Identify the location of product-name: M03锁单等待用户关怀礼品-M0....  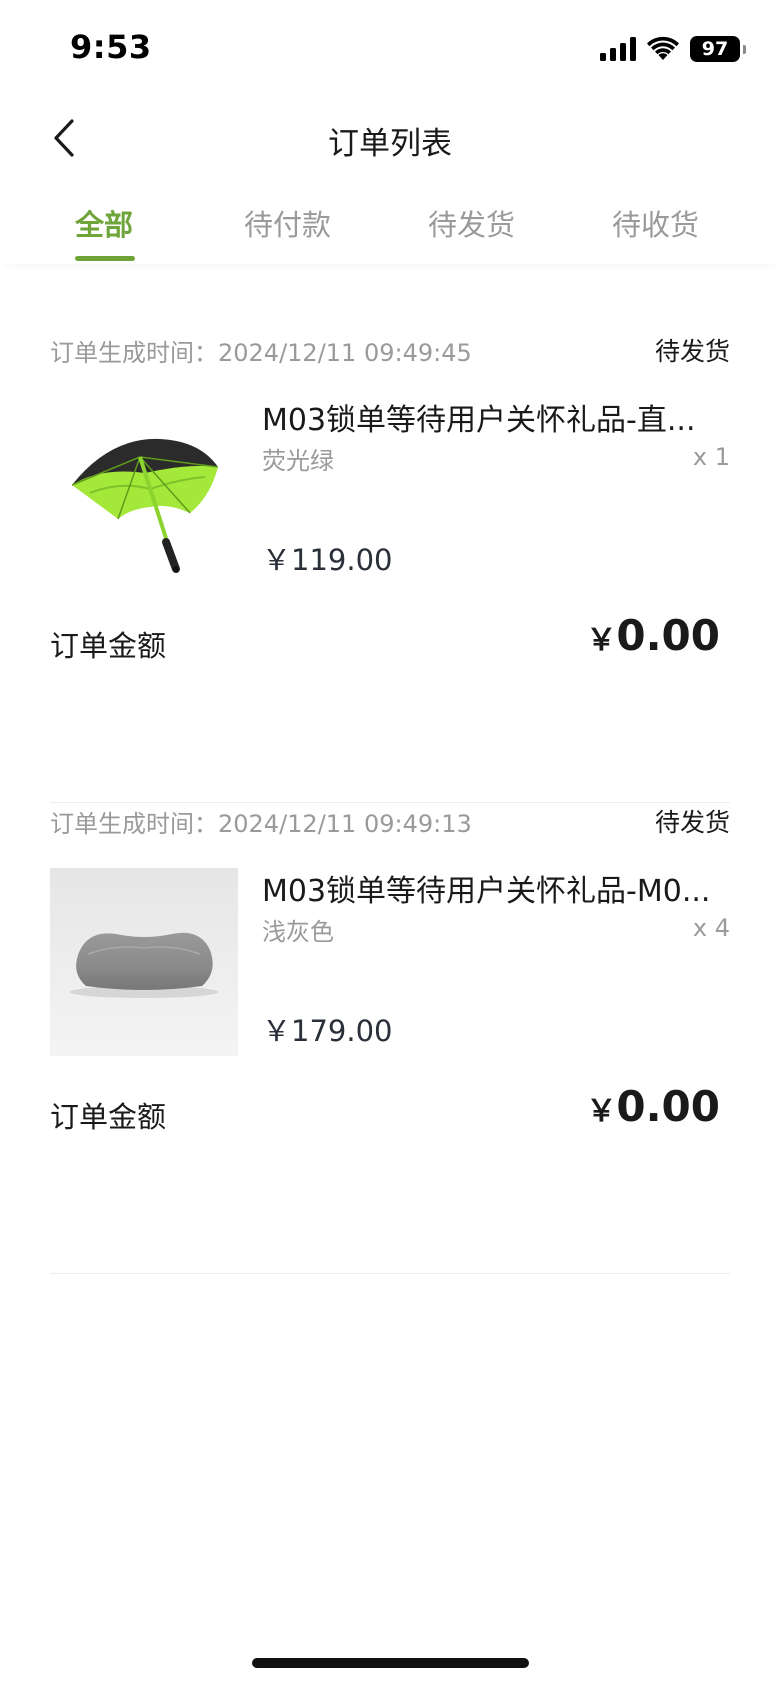
(486, 891).